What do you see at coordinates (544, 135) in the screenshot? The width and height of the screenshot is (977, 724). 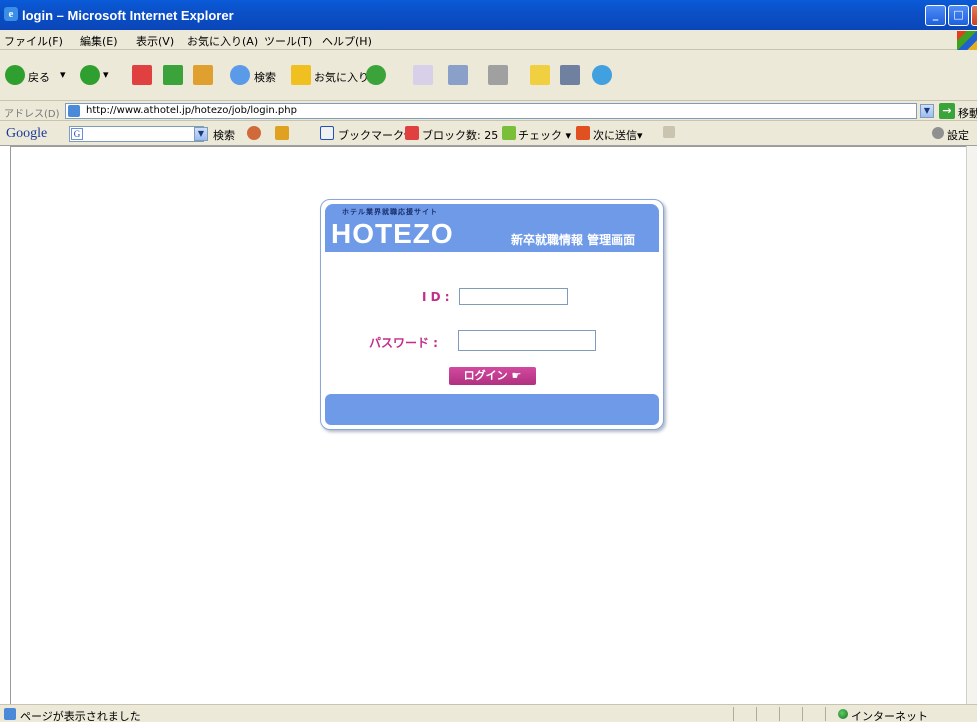 I see `check-button: チェック ▾` at bounding box center [544, 135].